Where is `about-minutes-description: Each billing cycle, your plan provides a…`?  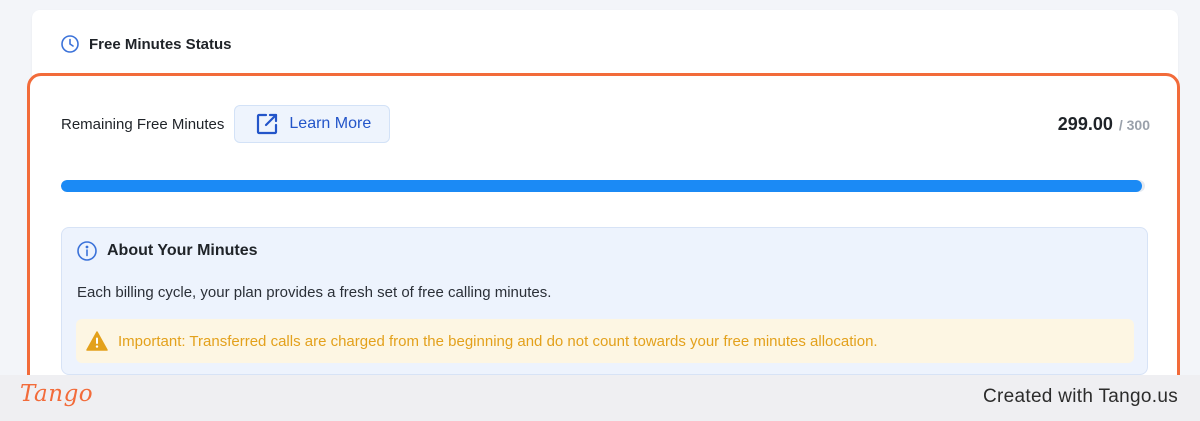
about-minutes-description: Each billing cycle, your plan provides a… is located at coordinates (314, 292).